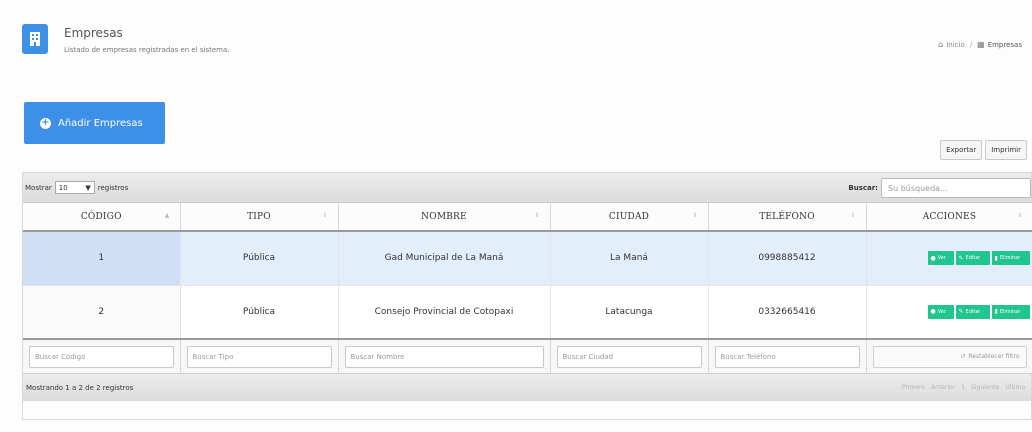 This screenshot has width=1032, height=432. I want to click on column-label: CÓDIGO, so click(101, 216).